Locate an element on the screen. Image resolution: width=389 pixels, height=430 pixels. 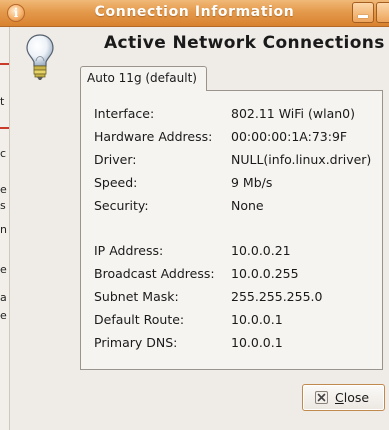
minimize-button is located at coordinates (363, 12).